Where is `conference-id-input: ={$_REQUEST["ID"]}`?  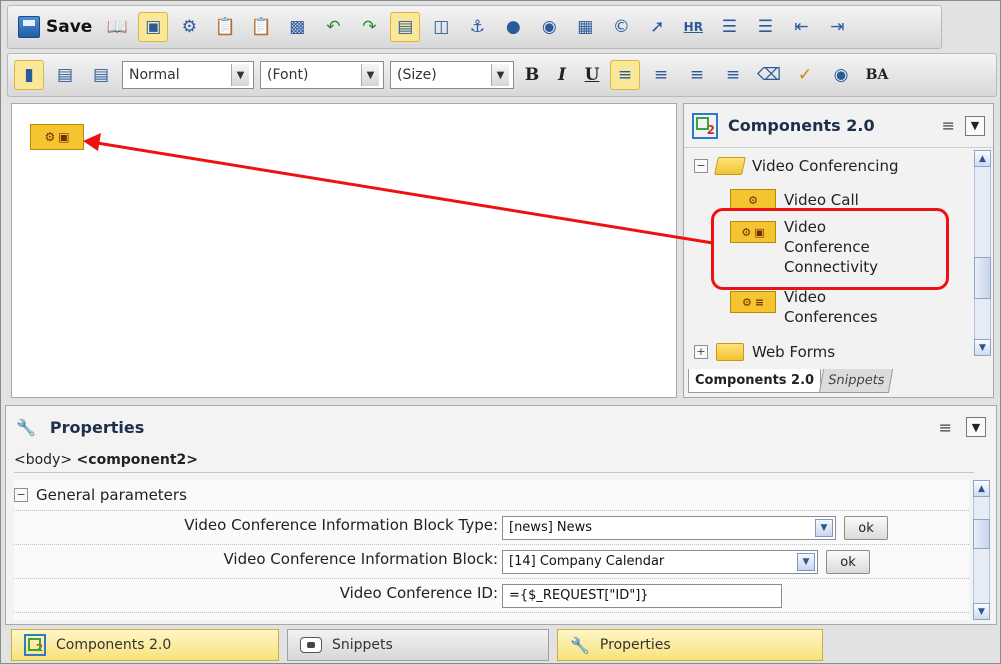
conference-id-input: ={$_REQUEST["ID"]} is located at coordinates (642, 596).